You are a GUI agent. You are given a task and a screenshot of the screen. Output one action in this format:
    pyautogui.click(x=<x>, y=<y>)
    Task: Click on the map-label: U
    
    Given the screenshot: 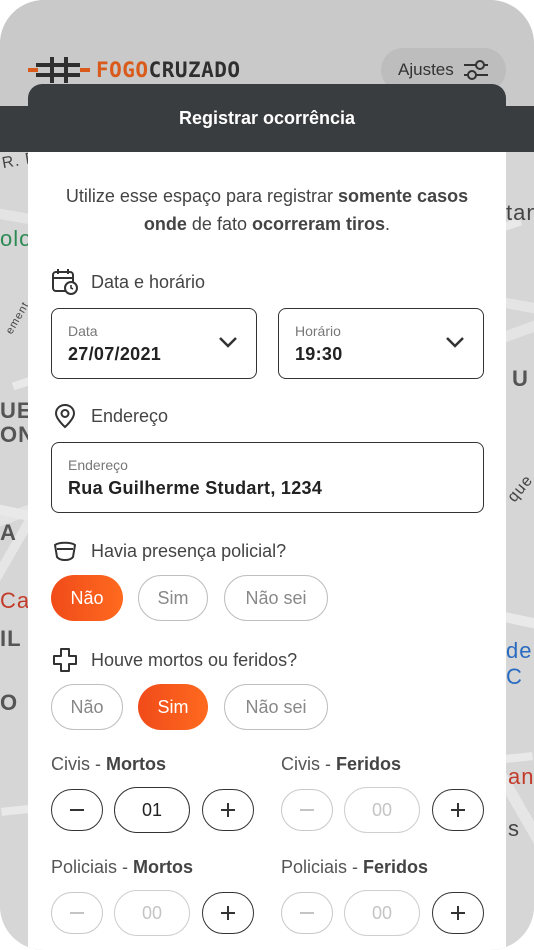 What is the action you would take?
    pyautogui.click(x=520, y=378)
    